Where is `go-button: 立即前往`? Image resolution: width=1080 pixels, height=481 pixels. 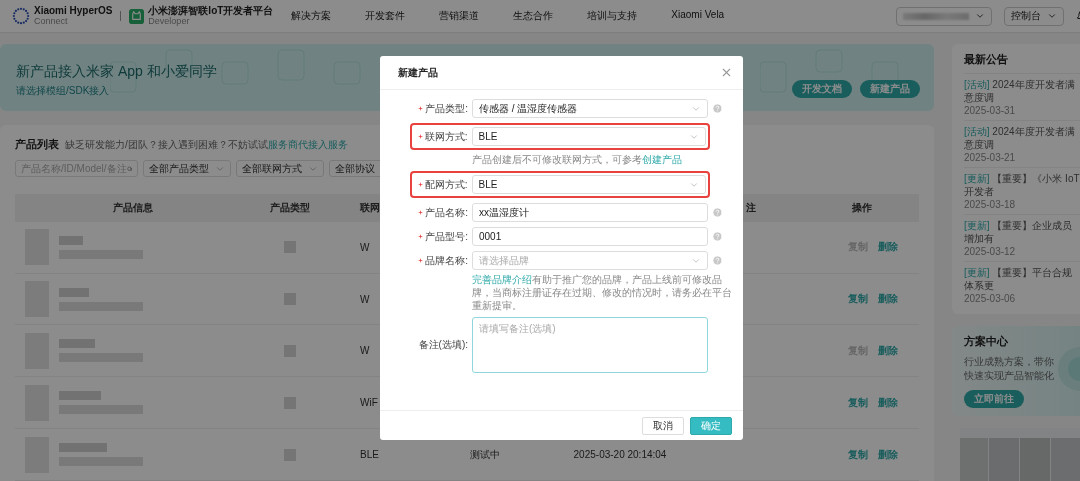 go-button: 立即前往 is located at coordinates (994, 399).